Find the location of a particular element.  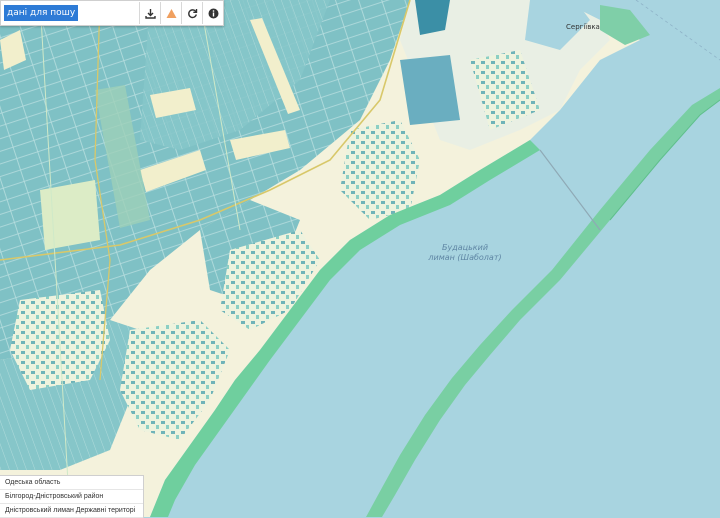

territory-row: Дністровський лиман Державні територі is located at coordinates (71, 511).